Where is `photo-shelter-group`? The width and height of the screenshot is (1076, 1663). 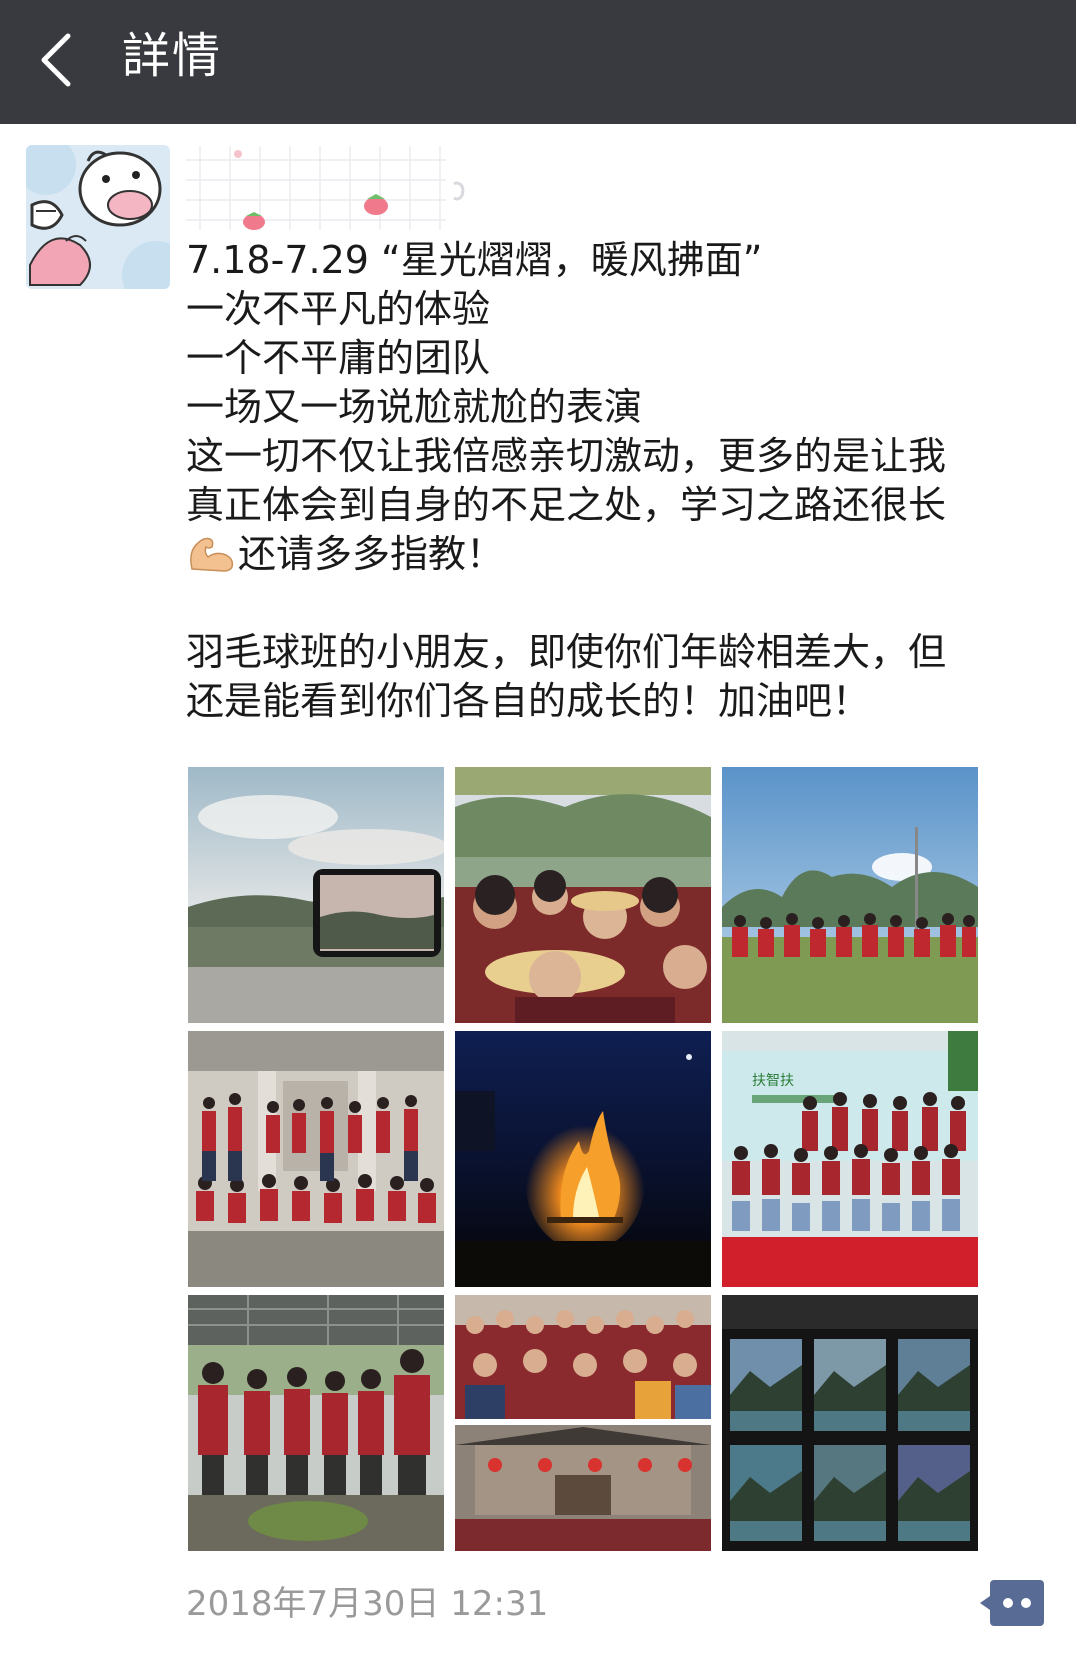
photo-shelter-group is located at coordinates (316, 1423).